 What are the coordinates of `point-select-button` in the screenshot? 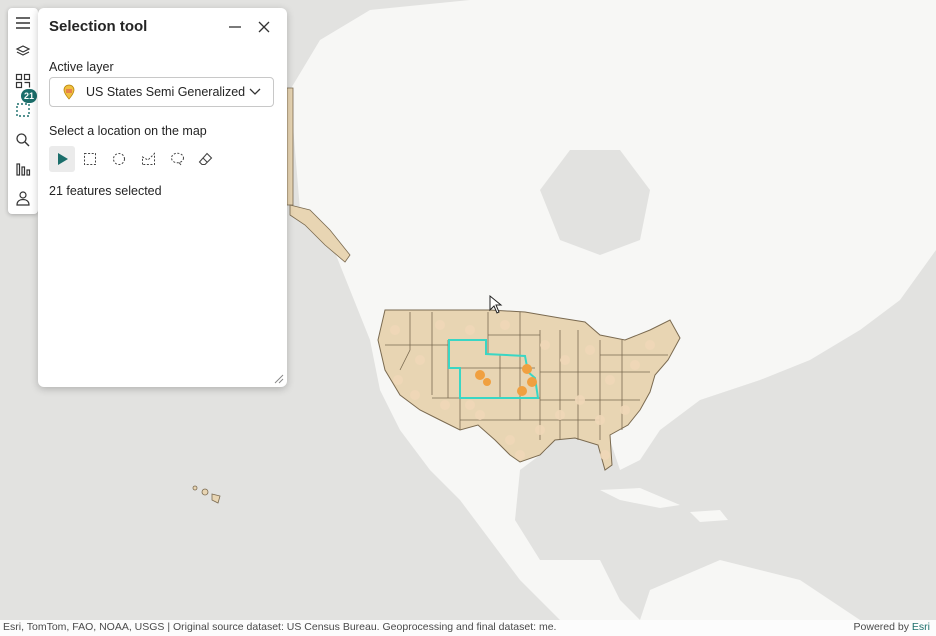 It's located at (62, 159).